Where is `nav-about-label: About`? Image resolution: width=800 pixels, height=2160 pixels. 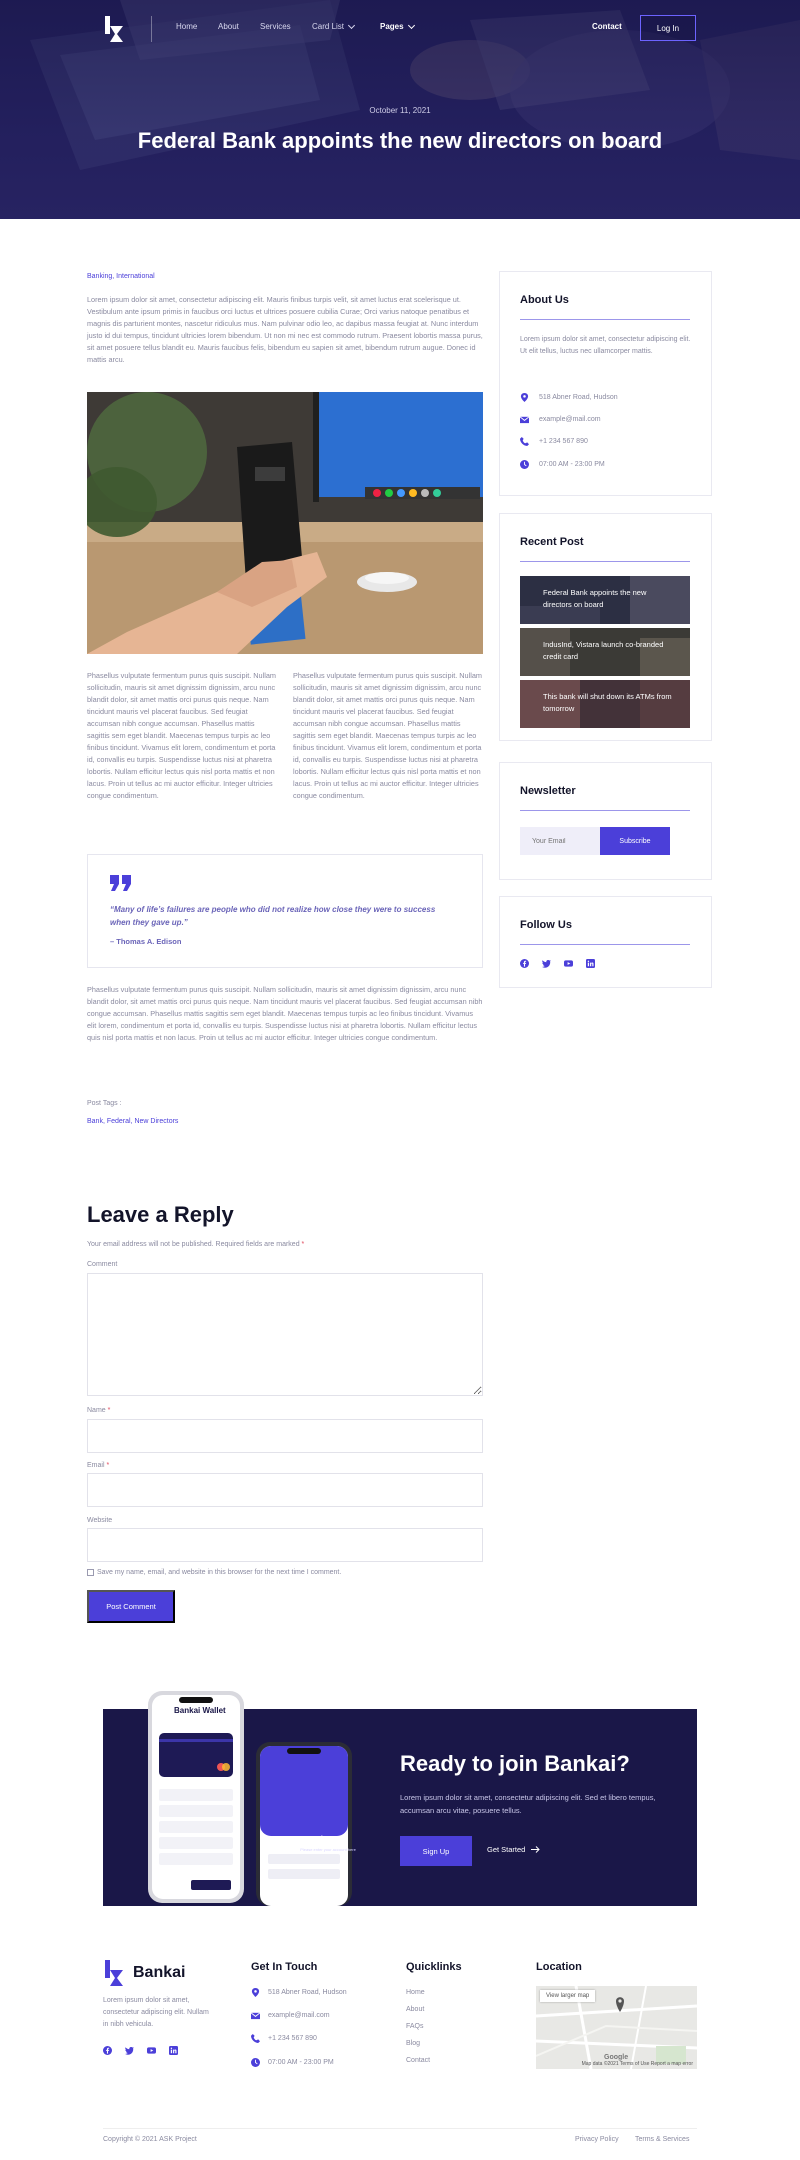 nav-about-label: About is located at coordinates (228, 26).